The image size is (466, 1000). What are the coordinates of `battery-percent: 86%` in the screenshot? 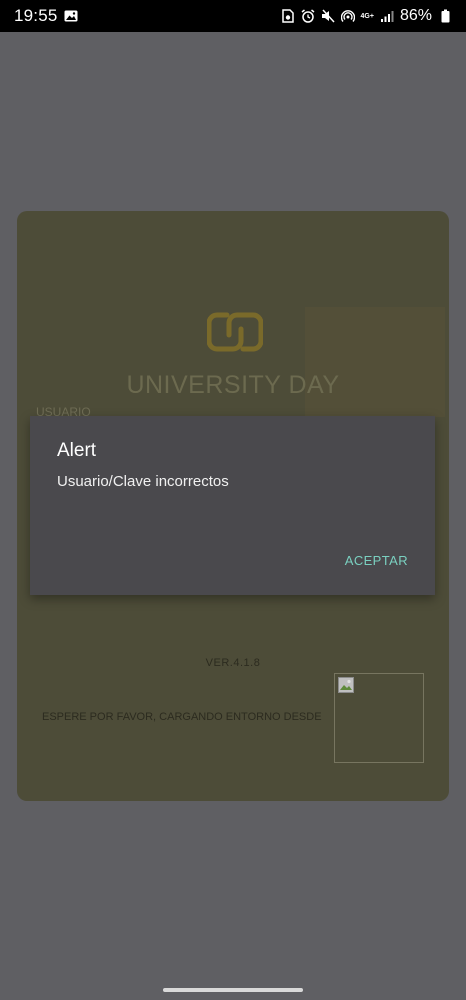 It's located at (415, 15).